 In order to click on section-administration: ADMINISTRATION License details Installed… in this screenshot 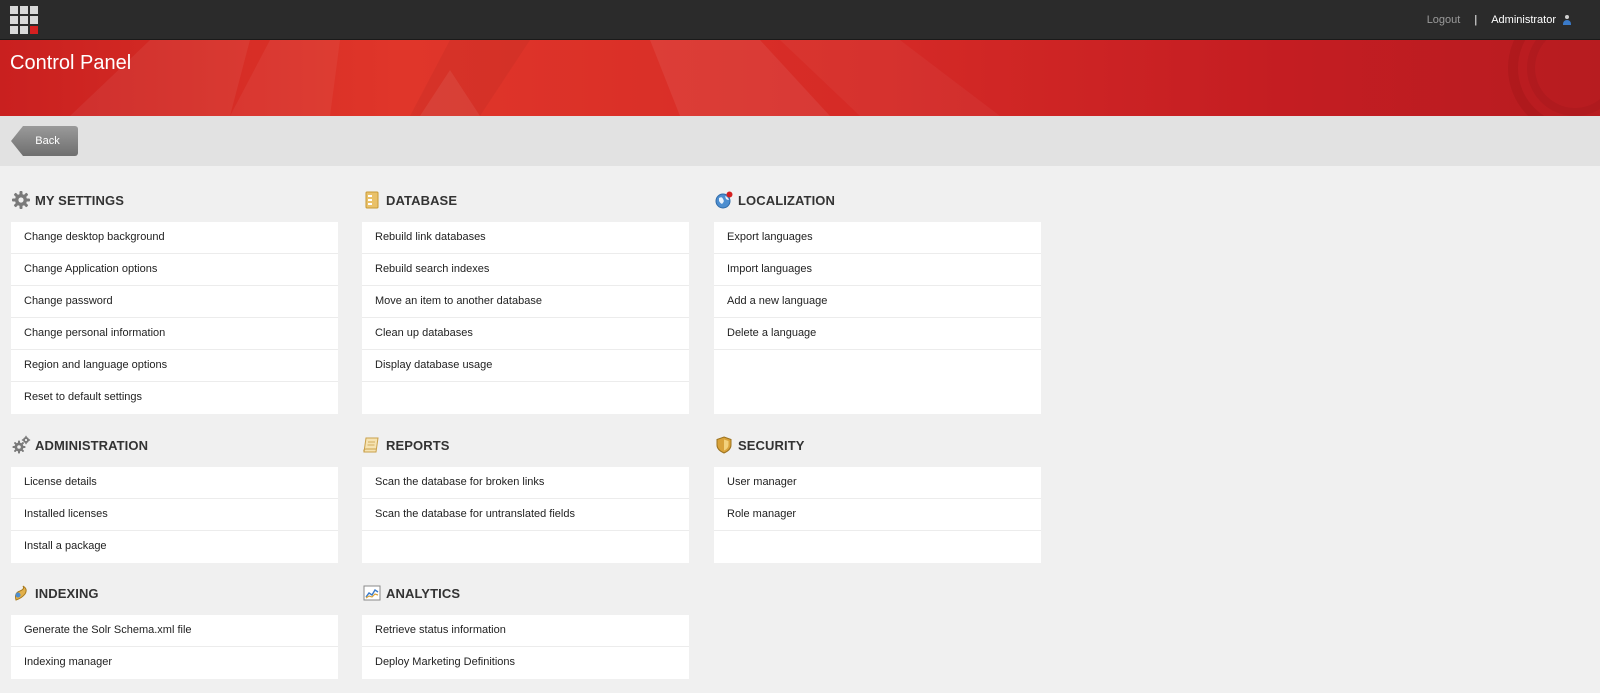, I will do `click(174, 497)`.